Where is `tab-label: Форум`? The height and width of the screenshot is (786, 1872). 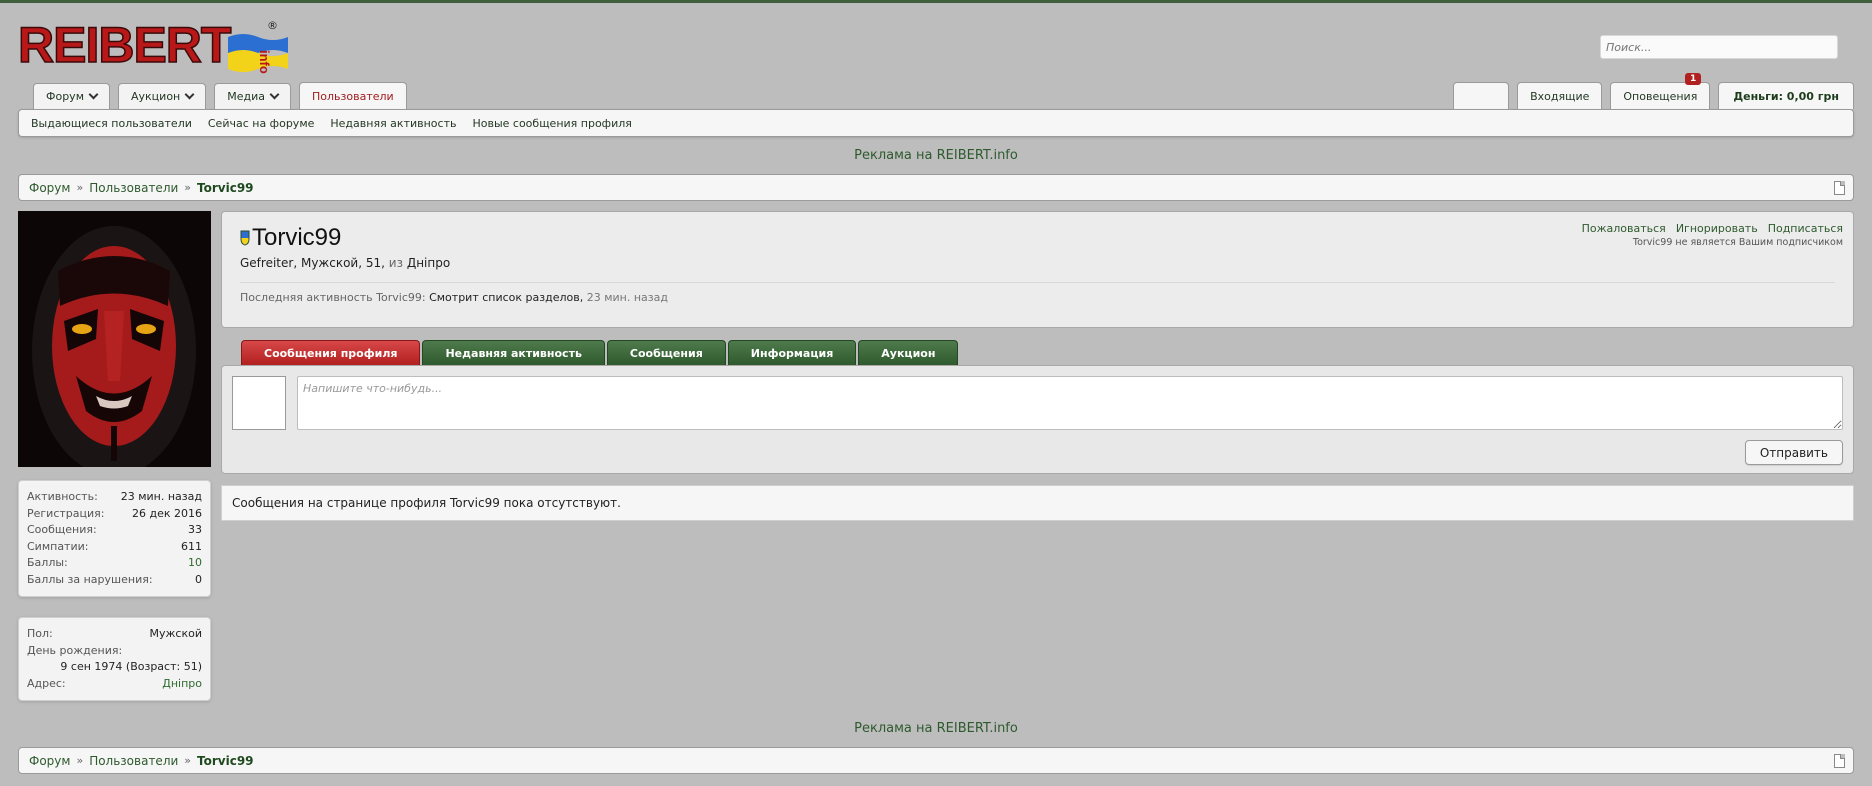 tab-label: Форум is located at coordinates (65, 96).